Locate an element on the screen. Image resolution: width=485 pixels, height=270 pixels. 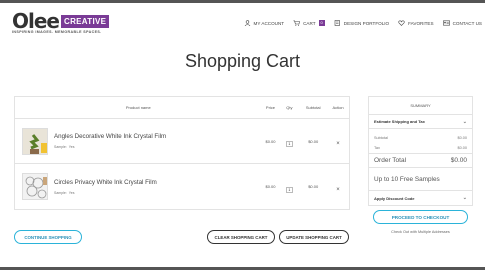
page-title: Shopping Cart is located at coordinates (242, 61).